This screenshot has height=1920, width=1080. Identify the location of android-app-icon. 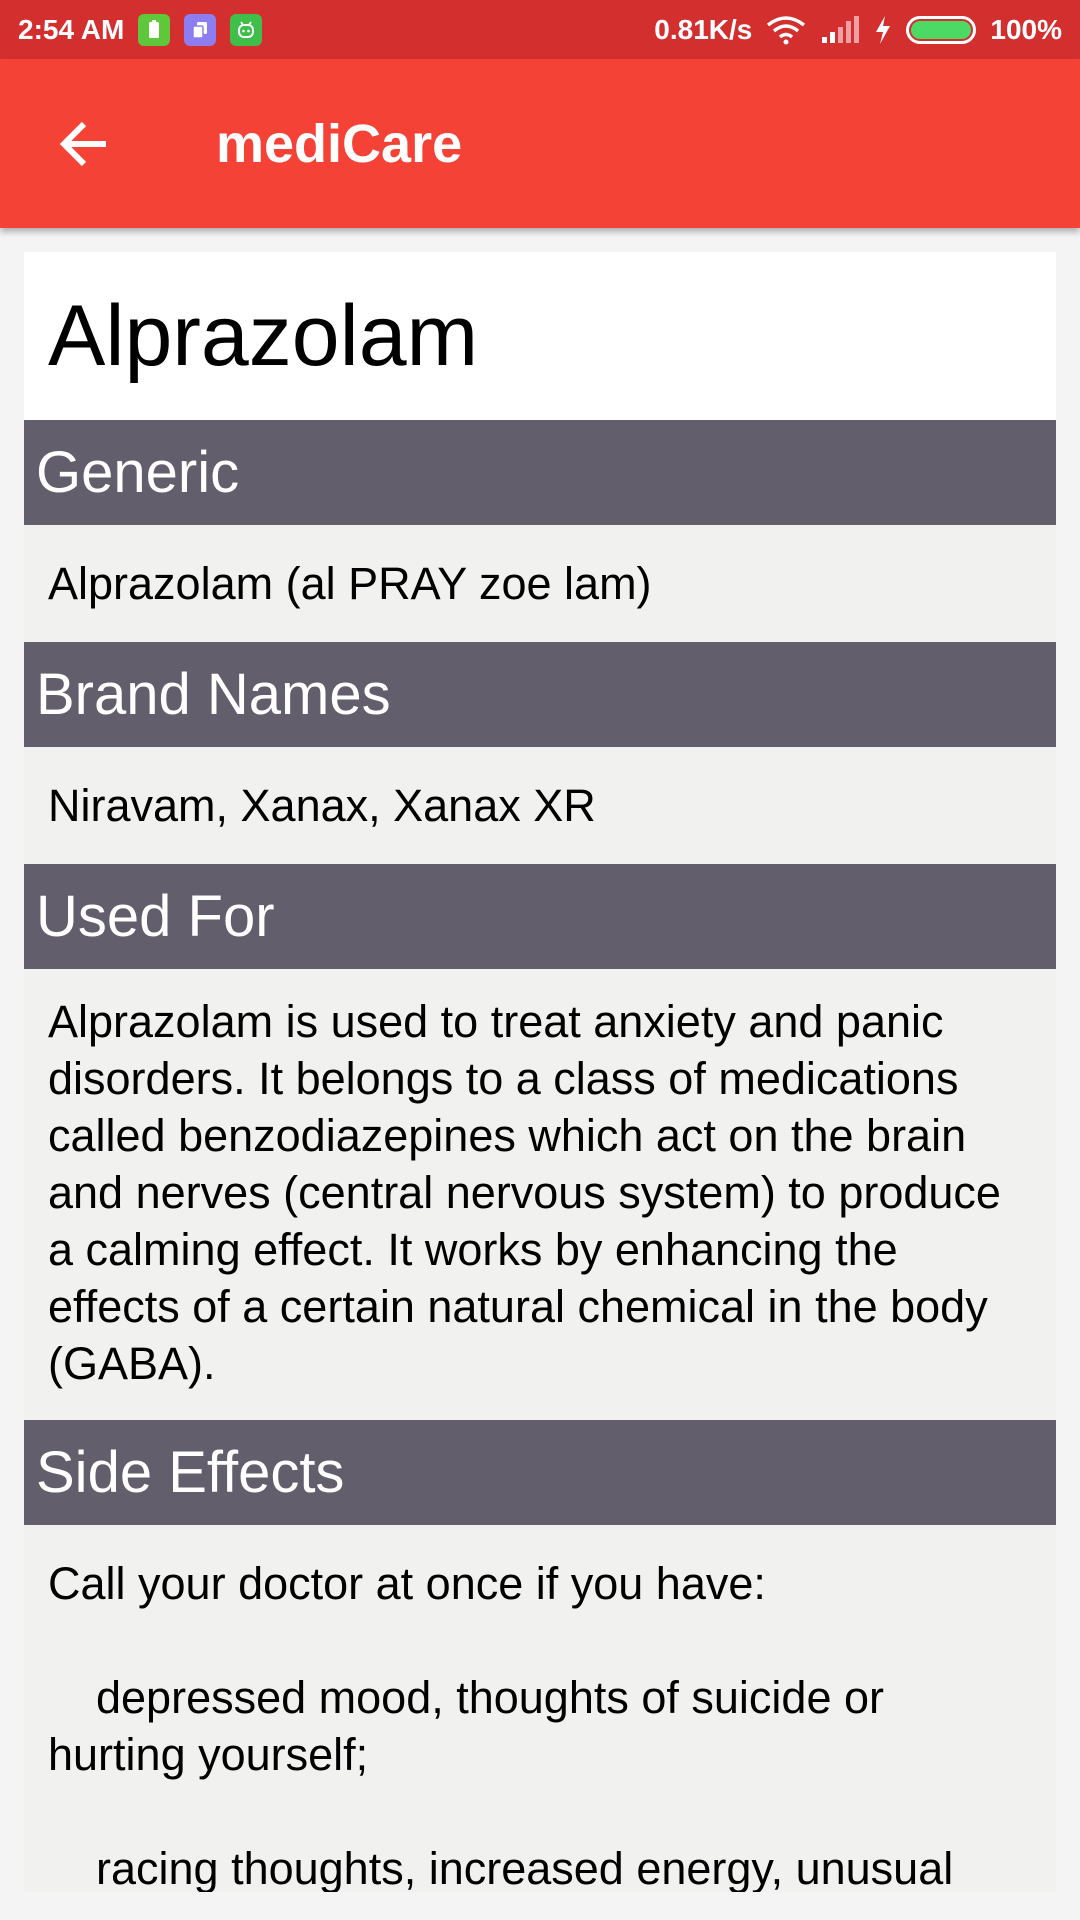
(246, 29).